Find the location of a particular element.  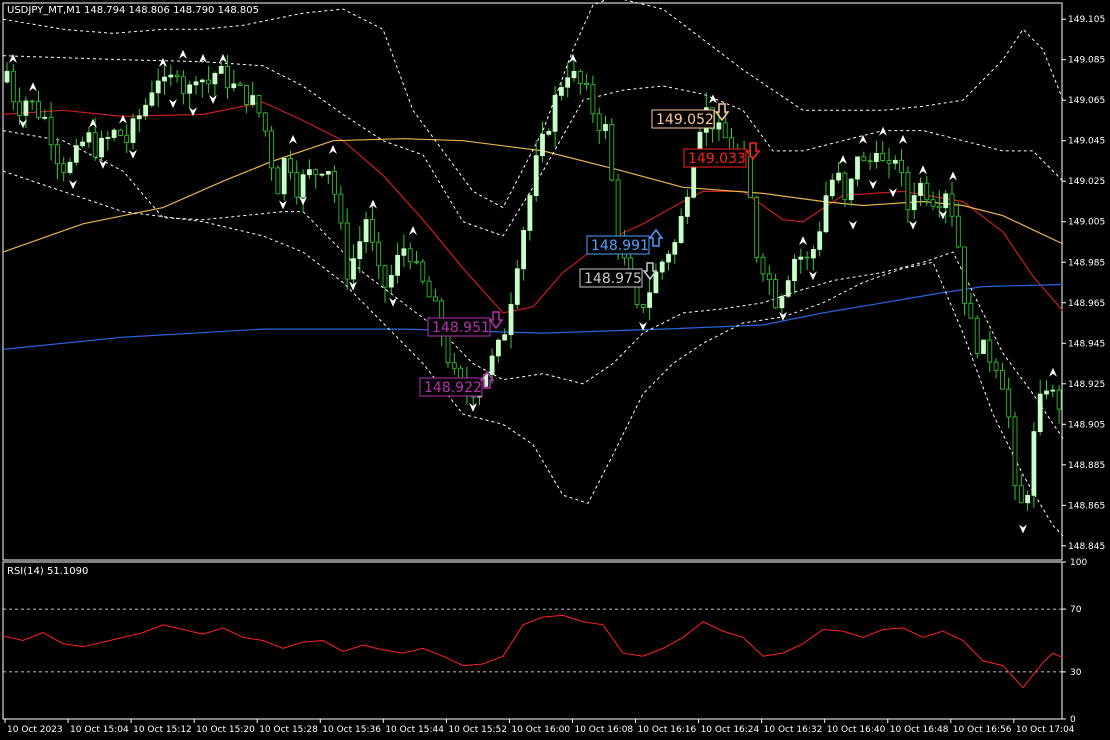

time-tick-label: 10 Oct 15:04 is located at coordinates (99, 730).